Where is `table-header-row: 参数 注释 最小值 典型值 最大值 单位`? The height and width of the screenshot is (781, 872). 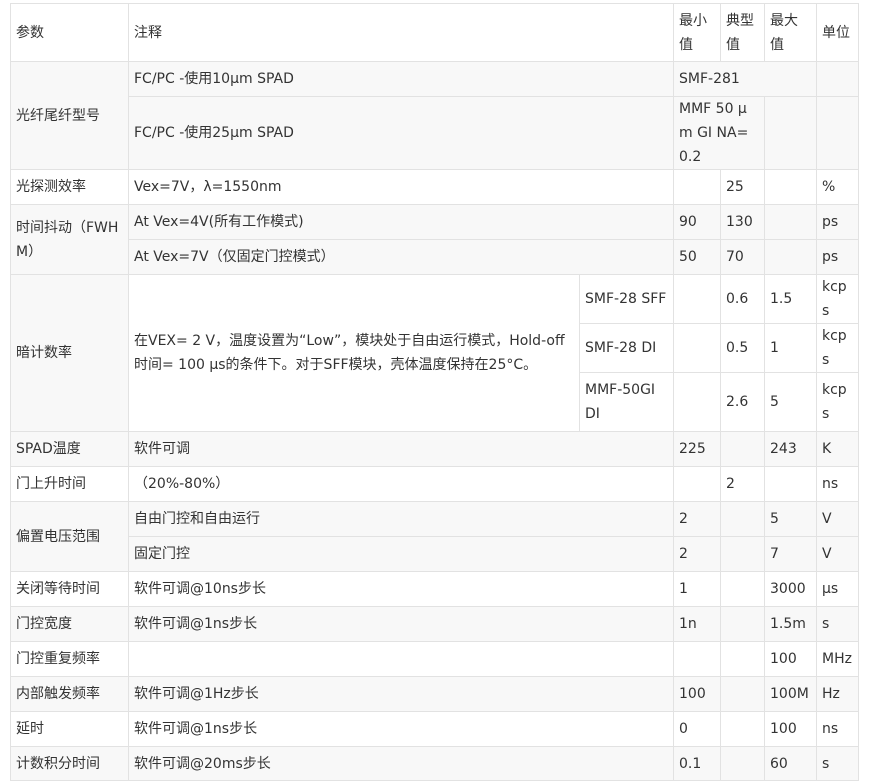 table-header-row: 参数 注释 最小值 典型值 最大值 单位 is located at coordinates (434, 32).